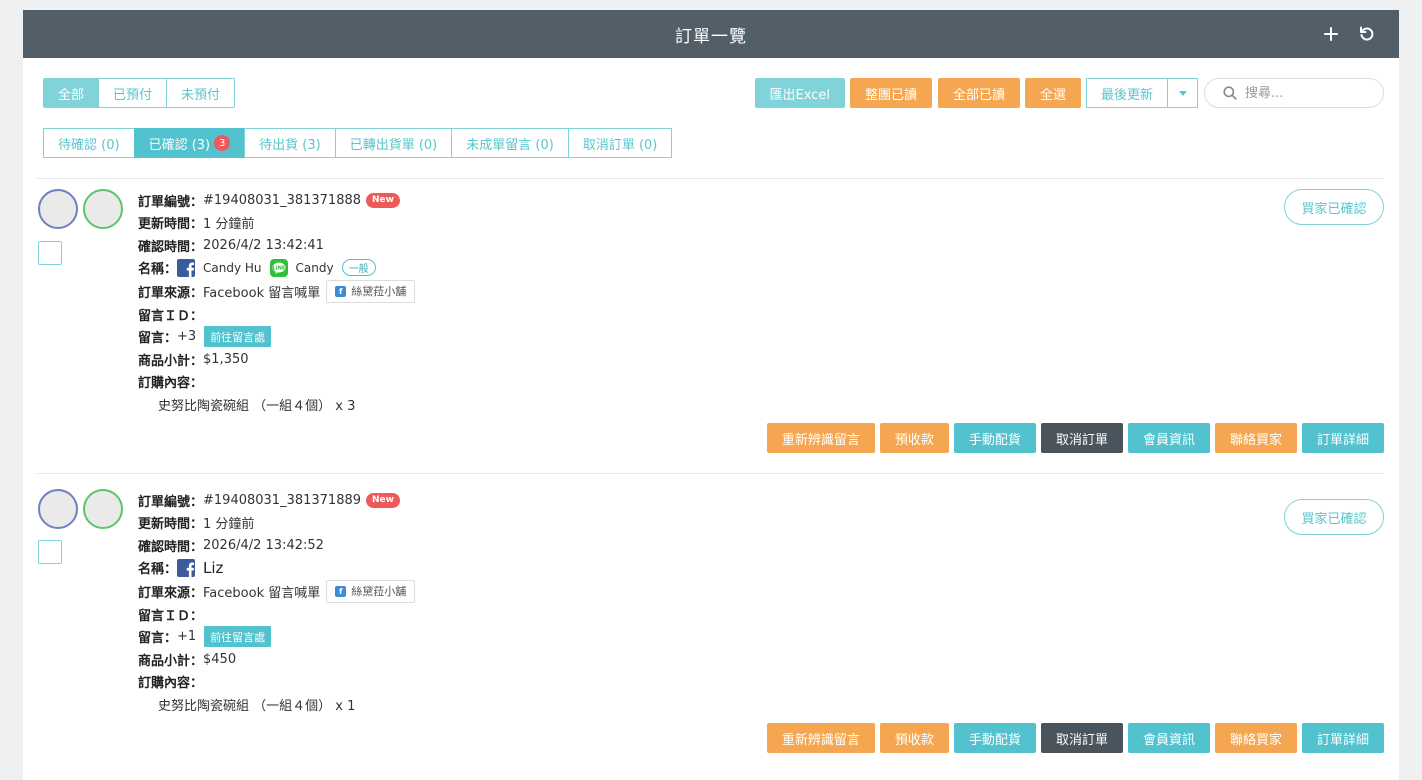 The height and width of the screenshot is (780, 1422). Describe the element at coordinates (890, 93) in the screenshot. I see `mark-group-read-button: 整團已讀` at that location.